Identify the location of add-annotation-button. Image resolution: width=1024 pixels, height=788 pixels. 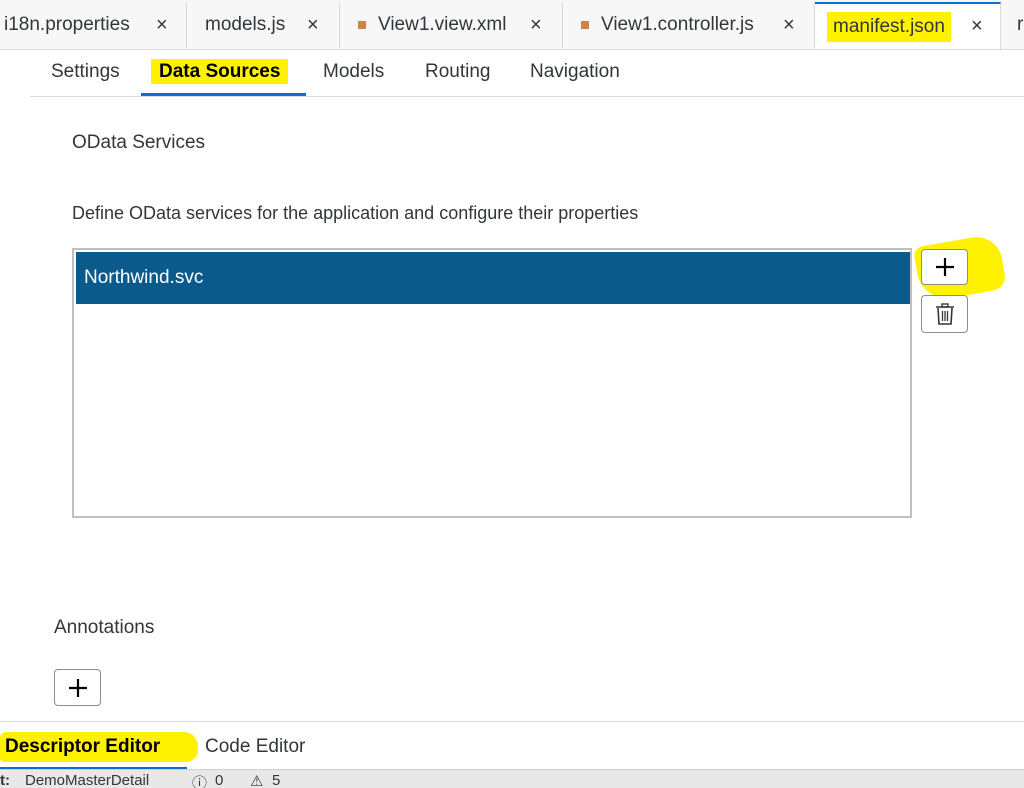
(77, 687).